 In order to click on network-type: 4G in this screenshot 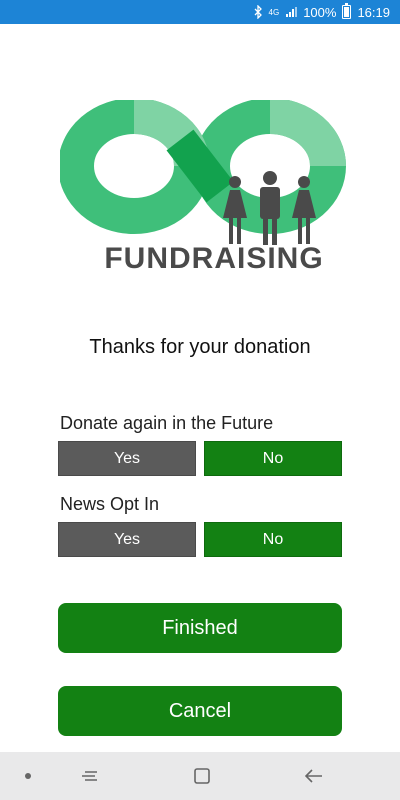, I will do `click(274, 12)`.